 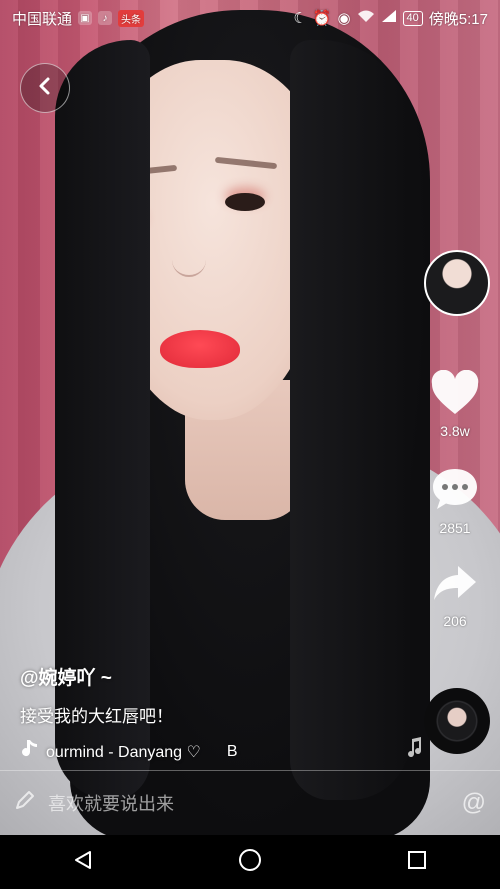 What do you see at coordinates (123, 752) in the screenshot?
I see `music-title: ourmind - Danyang ♡` at bounding box center [123, 752].